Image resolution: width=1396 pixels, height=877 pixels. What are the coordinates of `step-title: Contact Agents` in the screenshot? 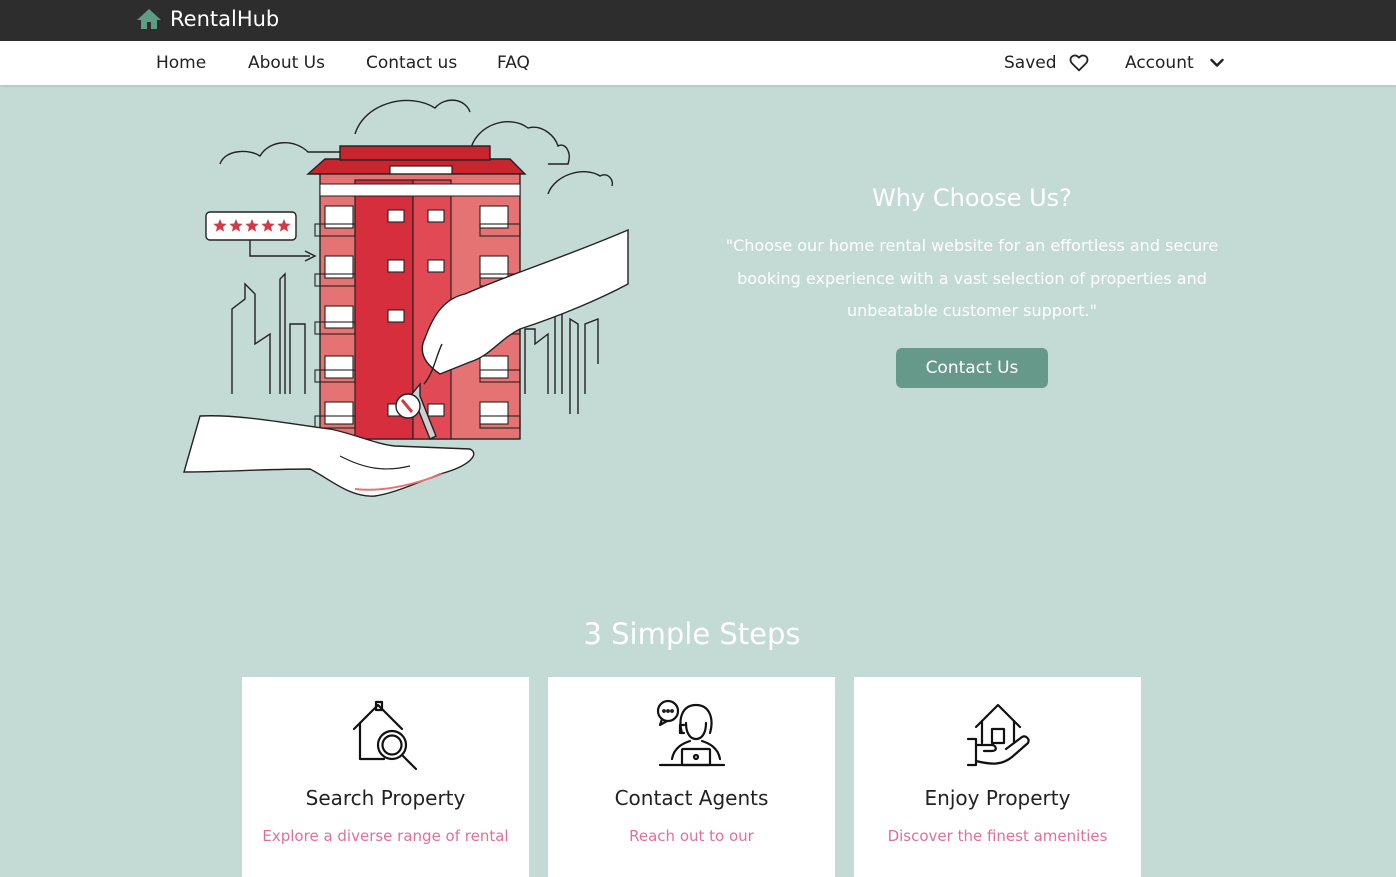 It's located at (691, 798).